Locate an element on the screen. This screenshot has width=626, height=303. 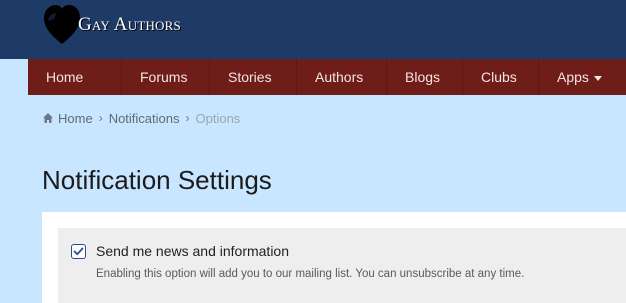
breadcrumb: Home › Notifications › Options is located at coordinates (141, 118).